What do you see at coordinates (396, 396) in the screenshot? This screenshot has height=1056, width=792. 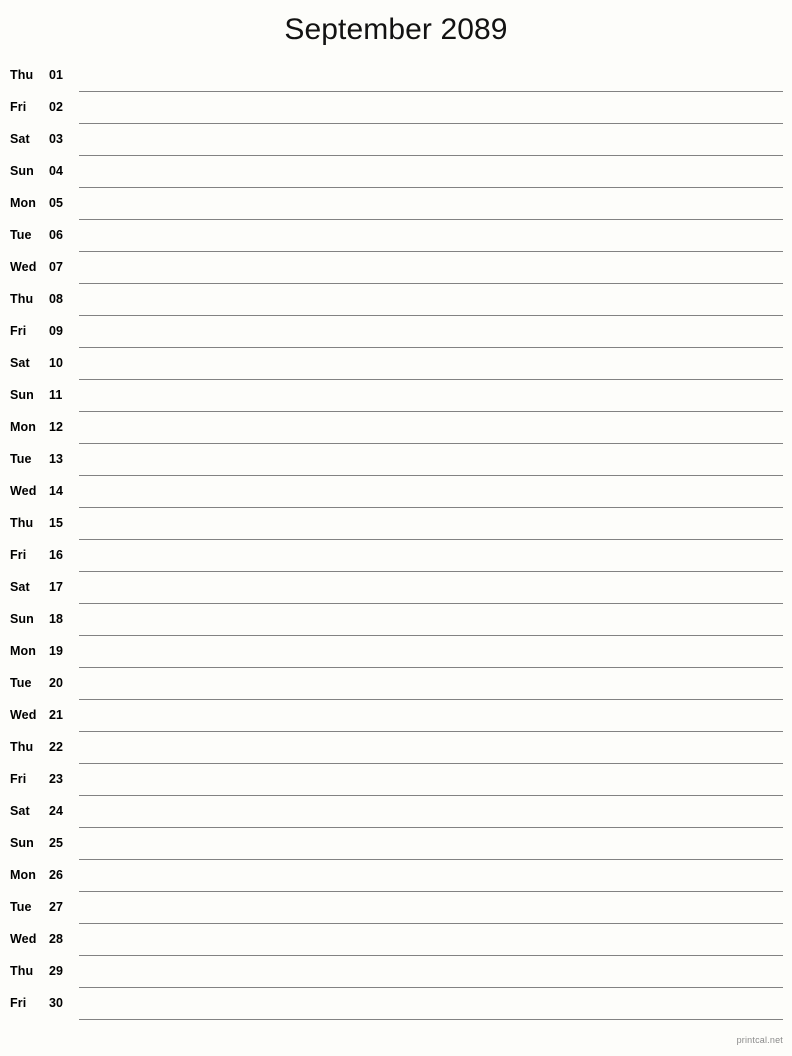 I see `day-row: Sun 11` at bounding box center [396, 396].